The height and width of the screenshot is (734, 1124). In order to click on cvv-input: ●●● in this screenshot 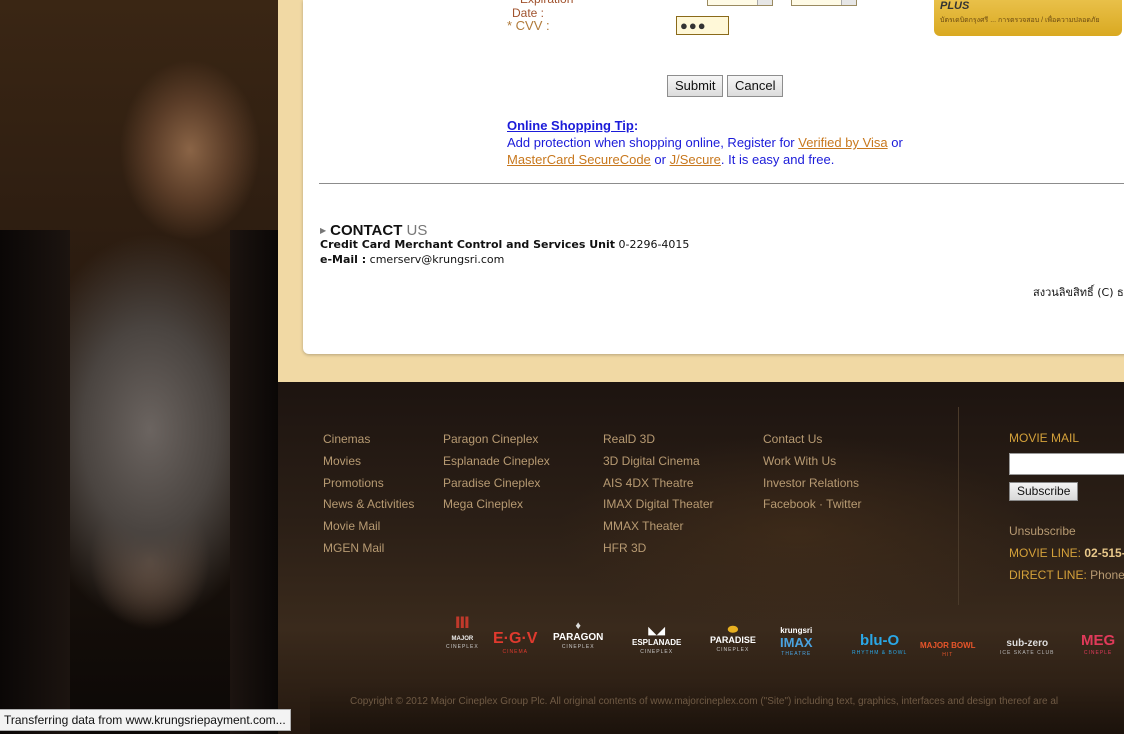, I will do `click(702, 25)`.